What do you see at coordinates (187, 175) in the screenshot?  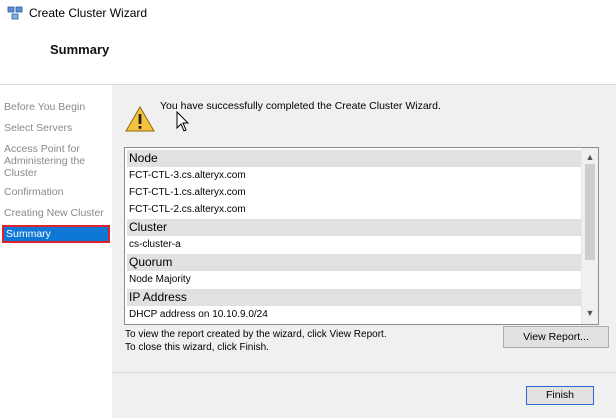 I see `report-item: FCT-CTL-3.cs.alteryx.com` at bounding box center [187, 175].